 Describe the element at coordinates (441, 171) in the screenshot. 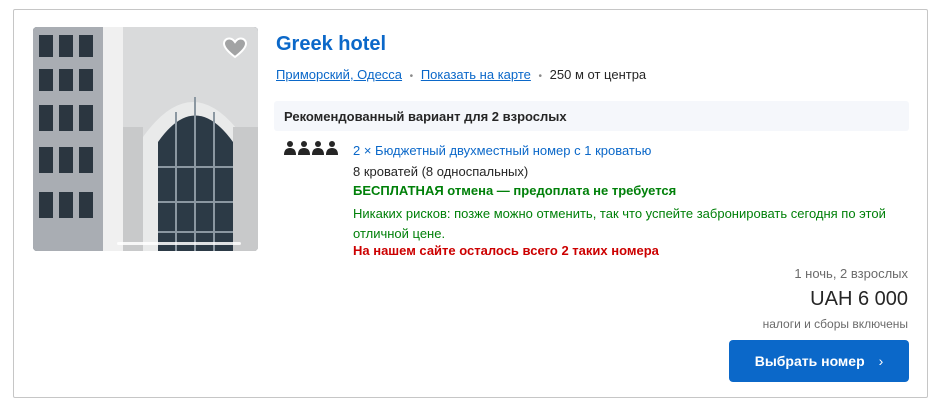

I see `bed-info: 8 кроватей (8 односпальных)` at that location.